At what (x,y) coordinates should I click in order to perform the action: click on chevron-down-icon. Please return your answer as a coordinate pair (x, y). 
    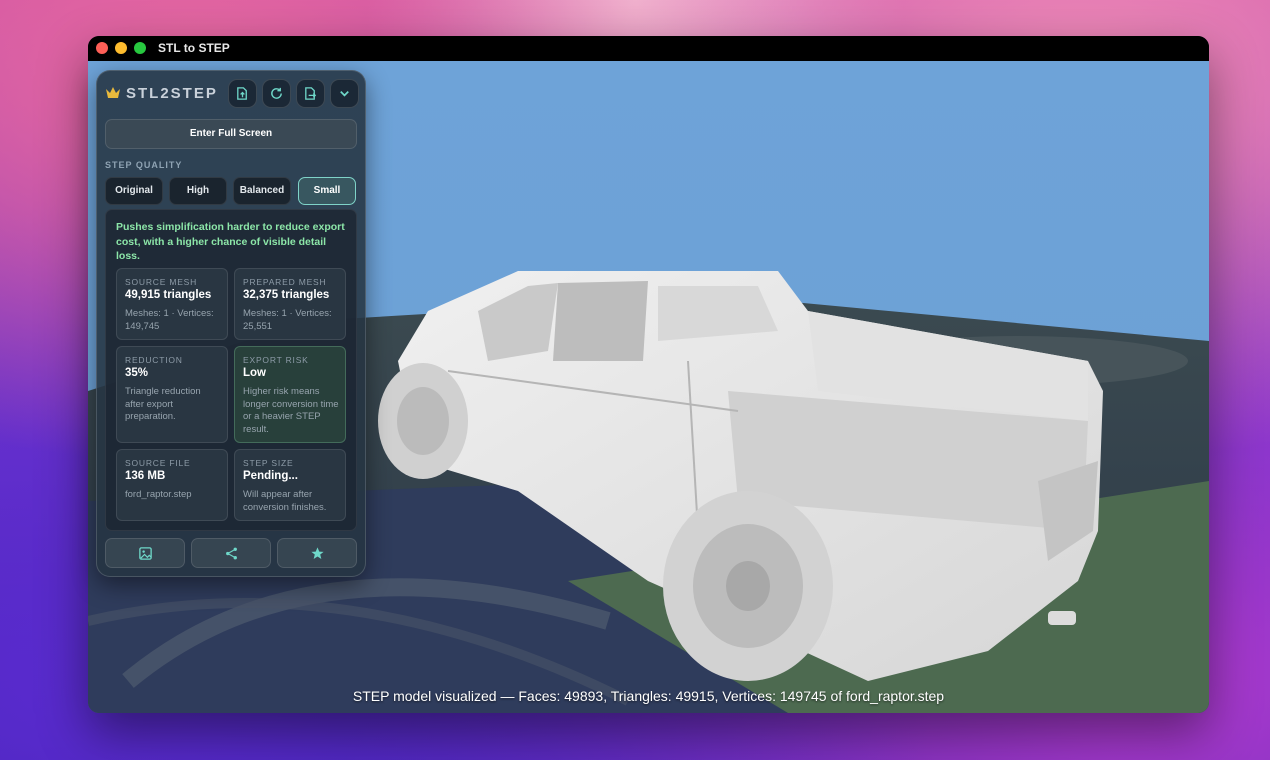
    Looking at the image, I should click on (344, 94).